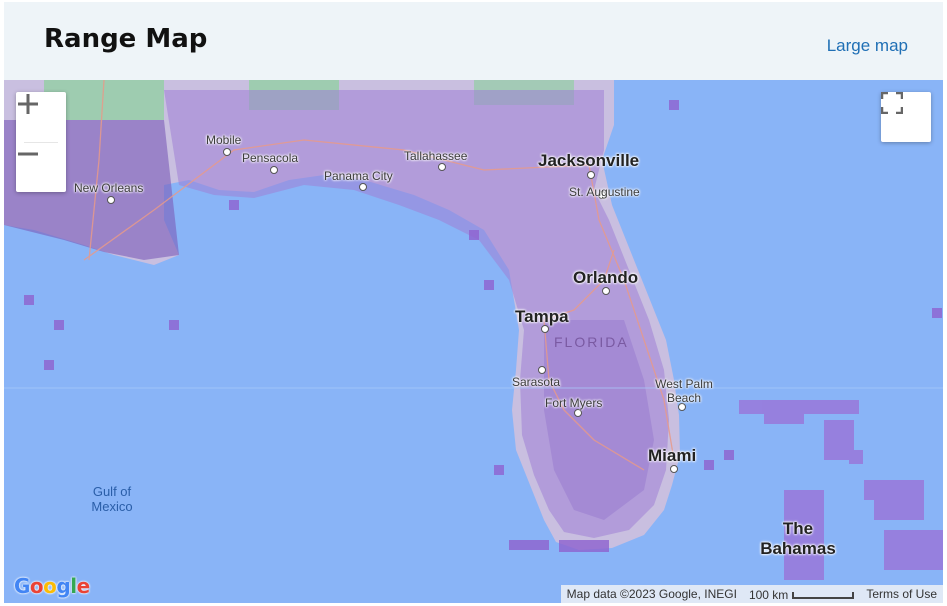 Image resolution: width=947 pixels, height=606 pixels. What do you see at coordinates (442, 167) in the screenshot?
I see `tallahassee-marker` at bounding box center [442, 167].